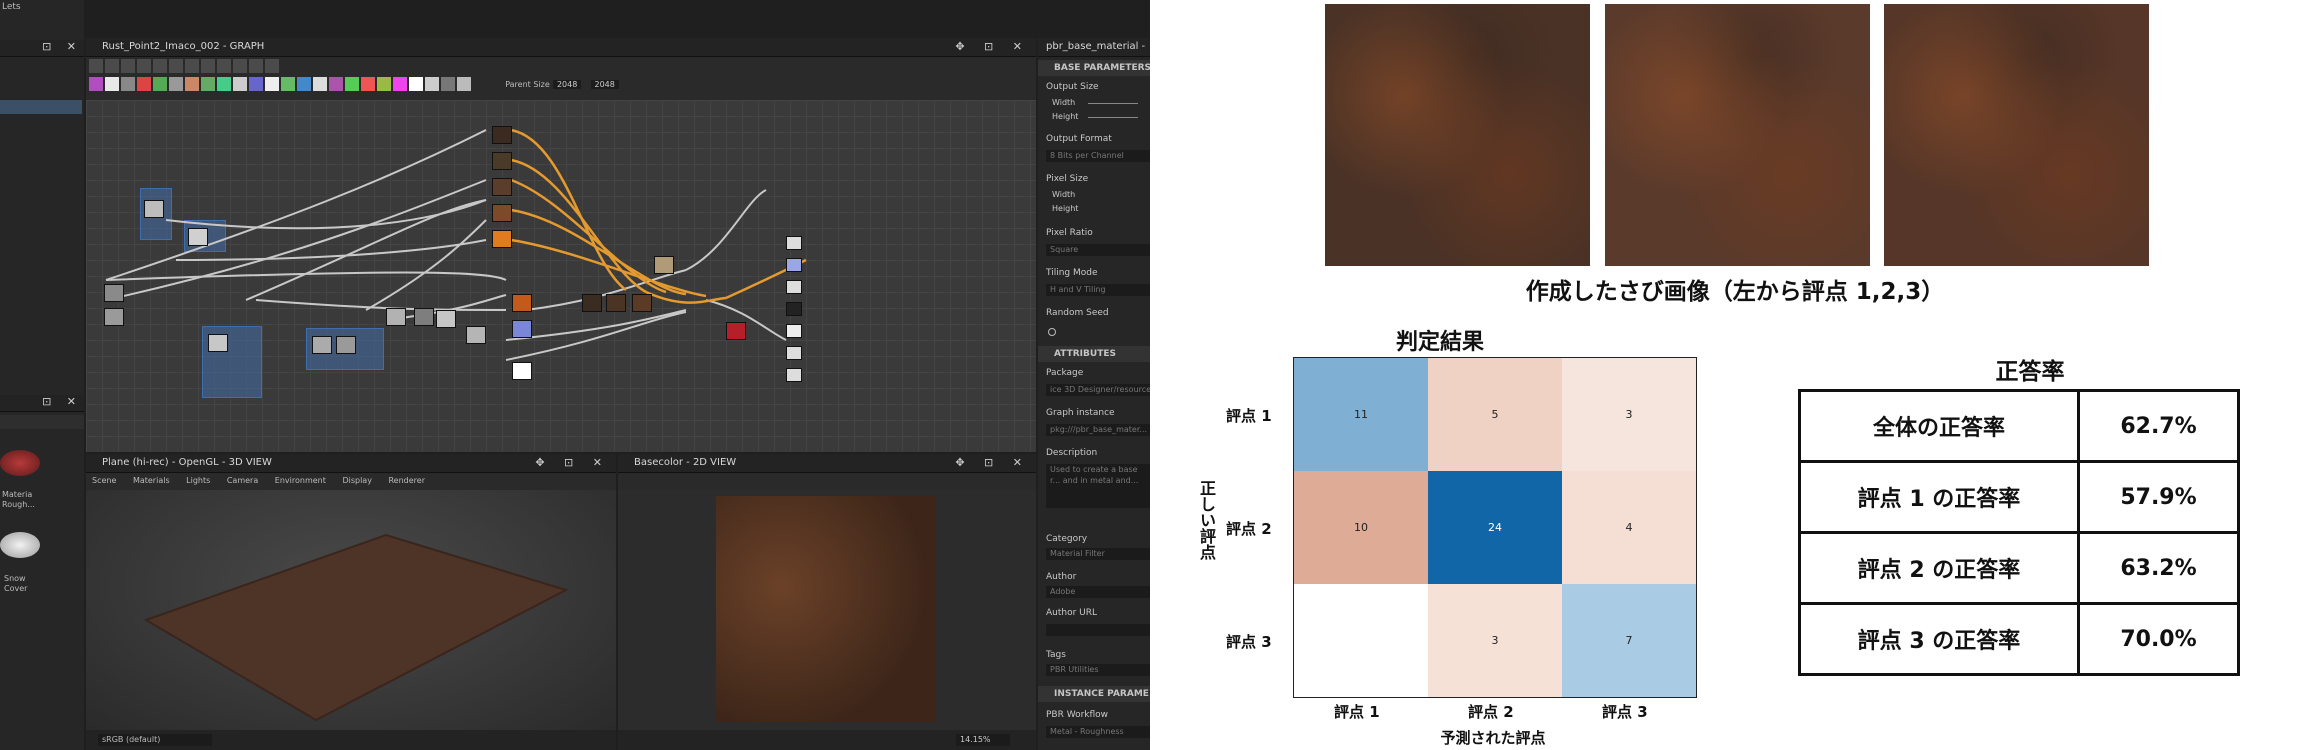 This screenshot has width=2306, height=750. Describe the element at coordinates (104, 480) in the screenshot. I see `view-3d-menu-item: Scene` at that location.